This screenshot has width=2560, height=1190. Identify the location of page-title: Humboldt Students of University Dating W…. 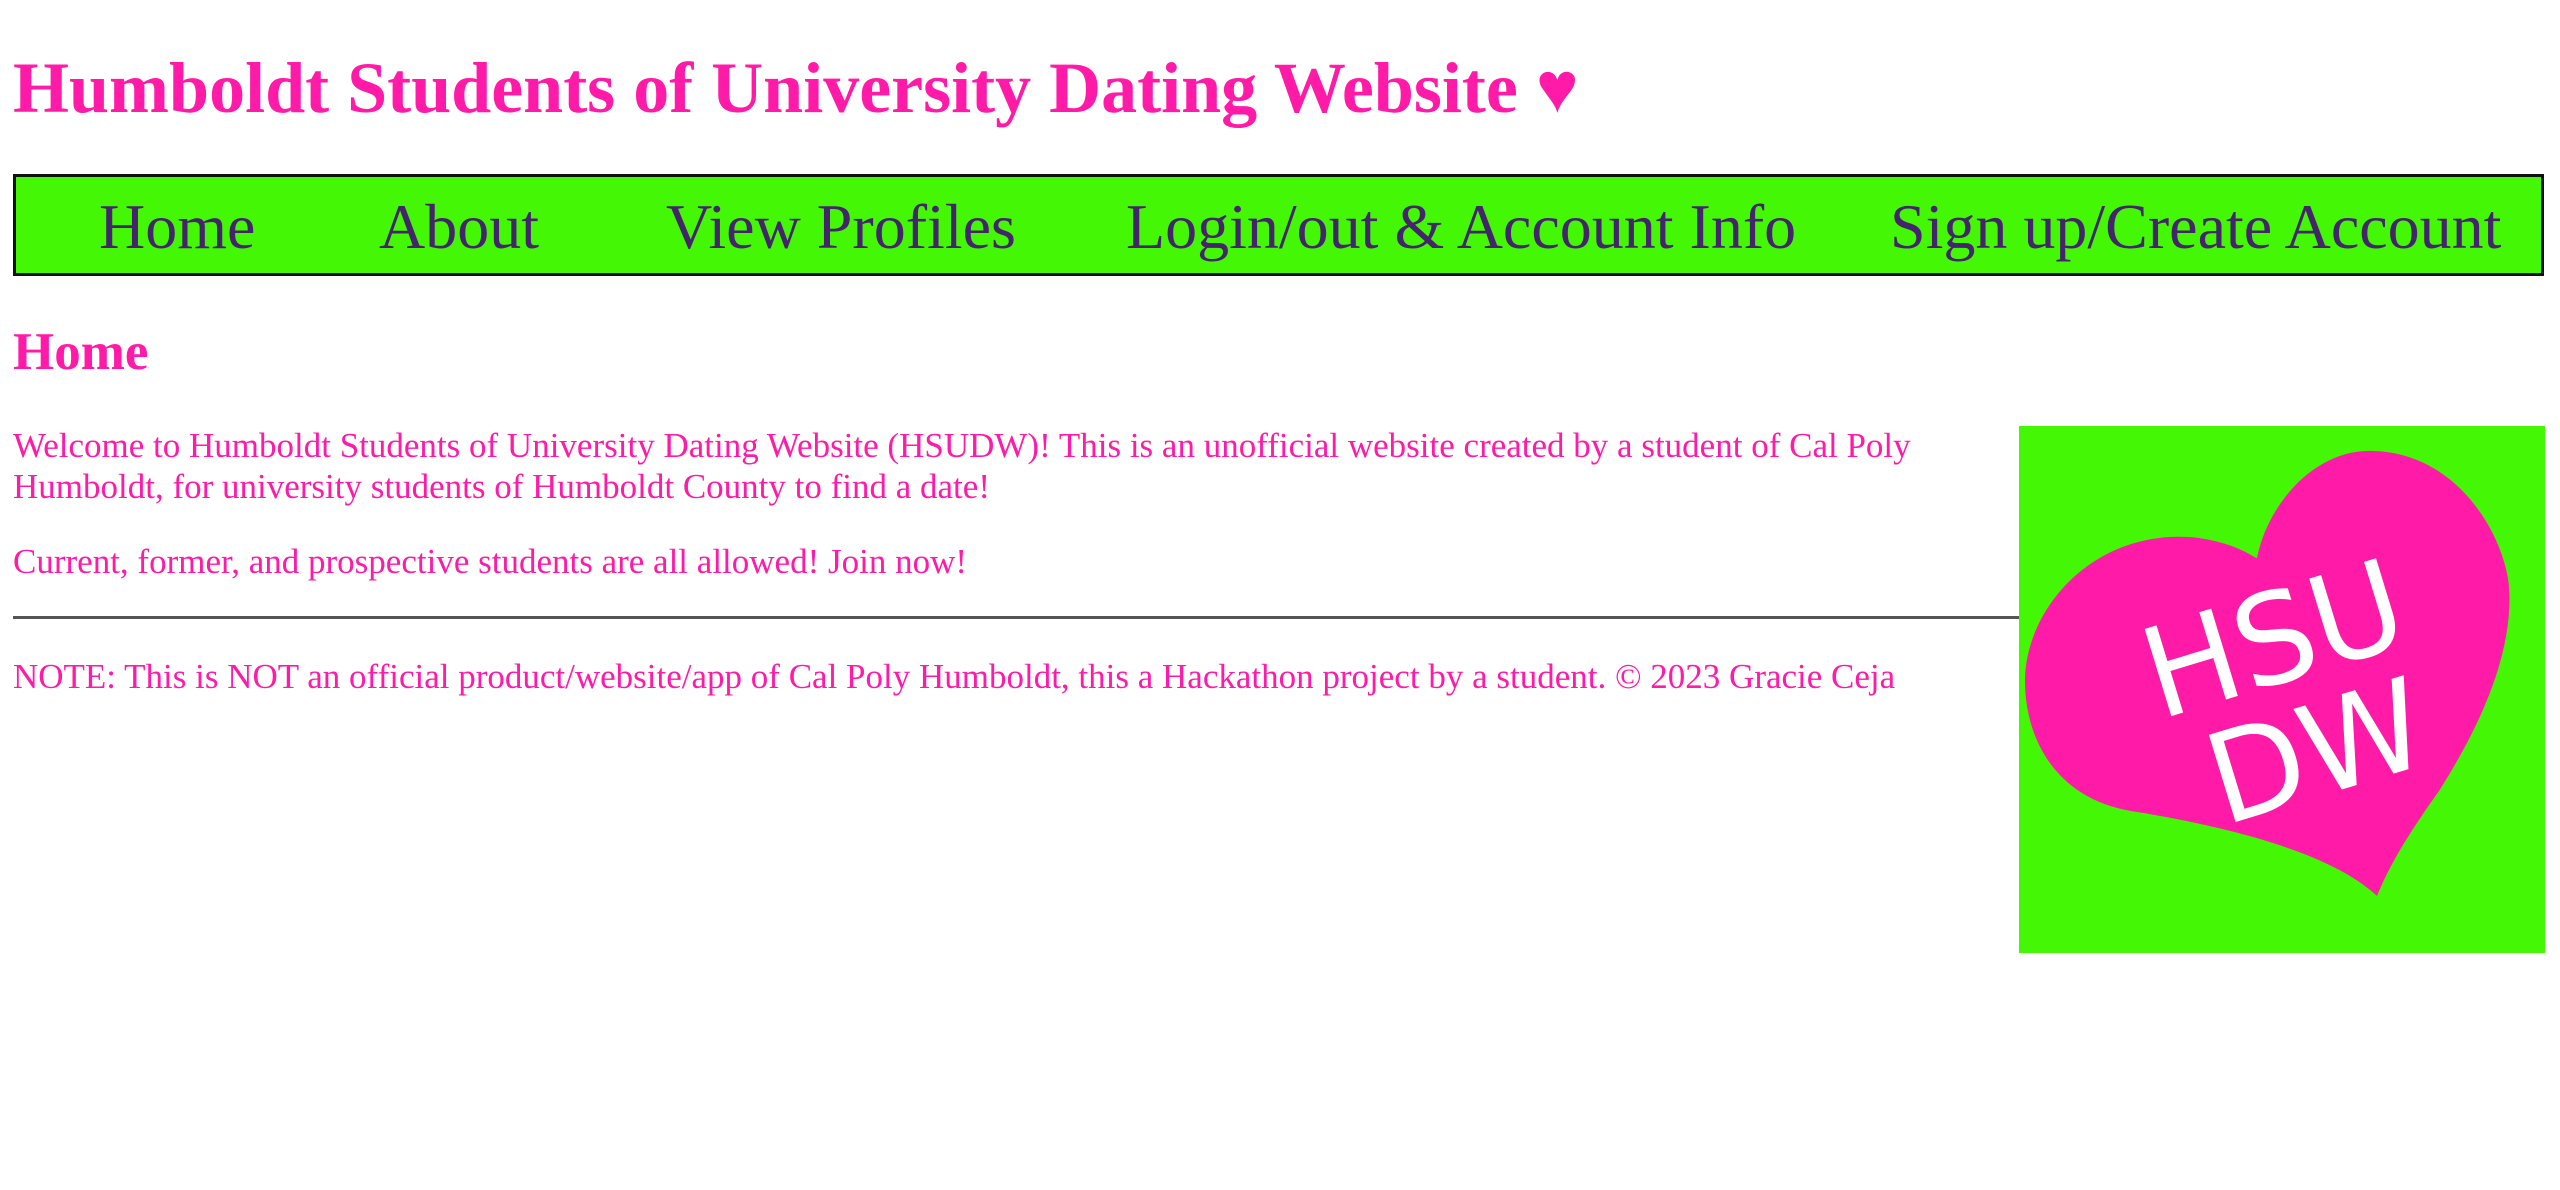
(796, 88).